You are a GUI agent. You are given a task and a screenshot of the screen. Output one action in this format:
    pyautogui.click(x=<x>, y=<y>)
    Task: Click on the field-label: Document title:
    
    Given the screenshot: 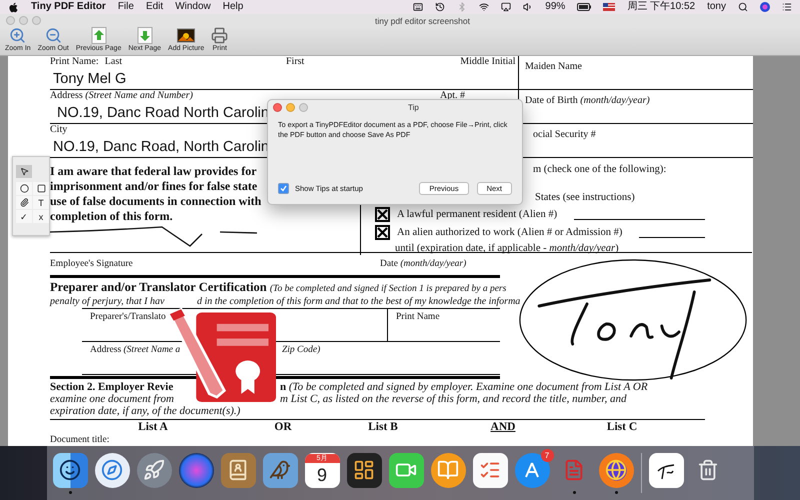 What is the action you would take?
    pyautogui.click(x=80, y=440)
    